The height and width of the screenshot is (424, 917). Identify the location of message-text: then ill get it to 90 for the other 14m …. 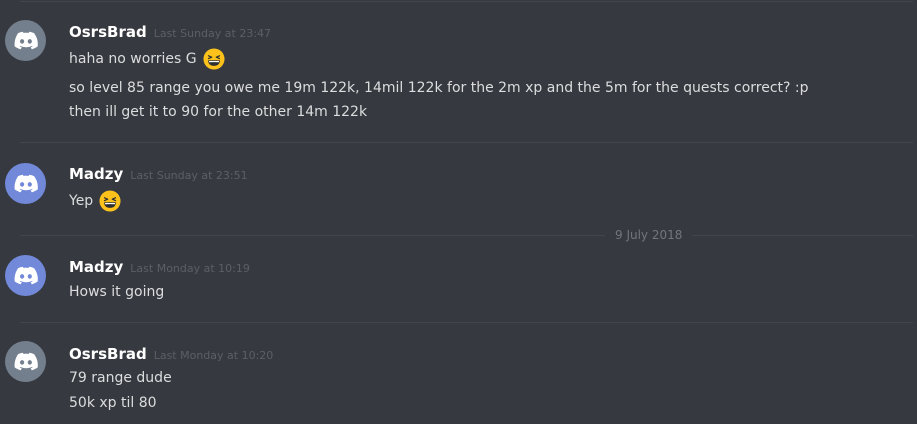
(218, 112).